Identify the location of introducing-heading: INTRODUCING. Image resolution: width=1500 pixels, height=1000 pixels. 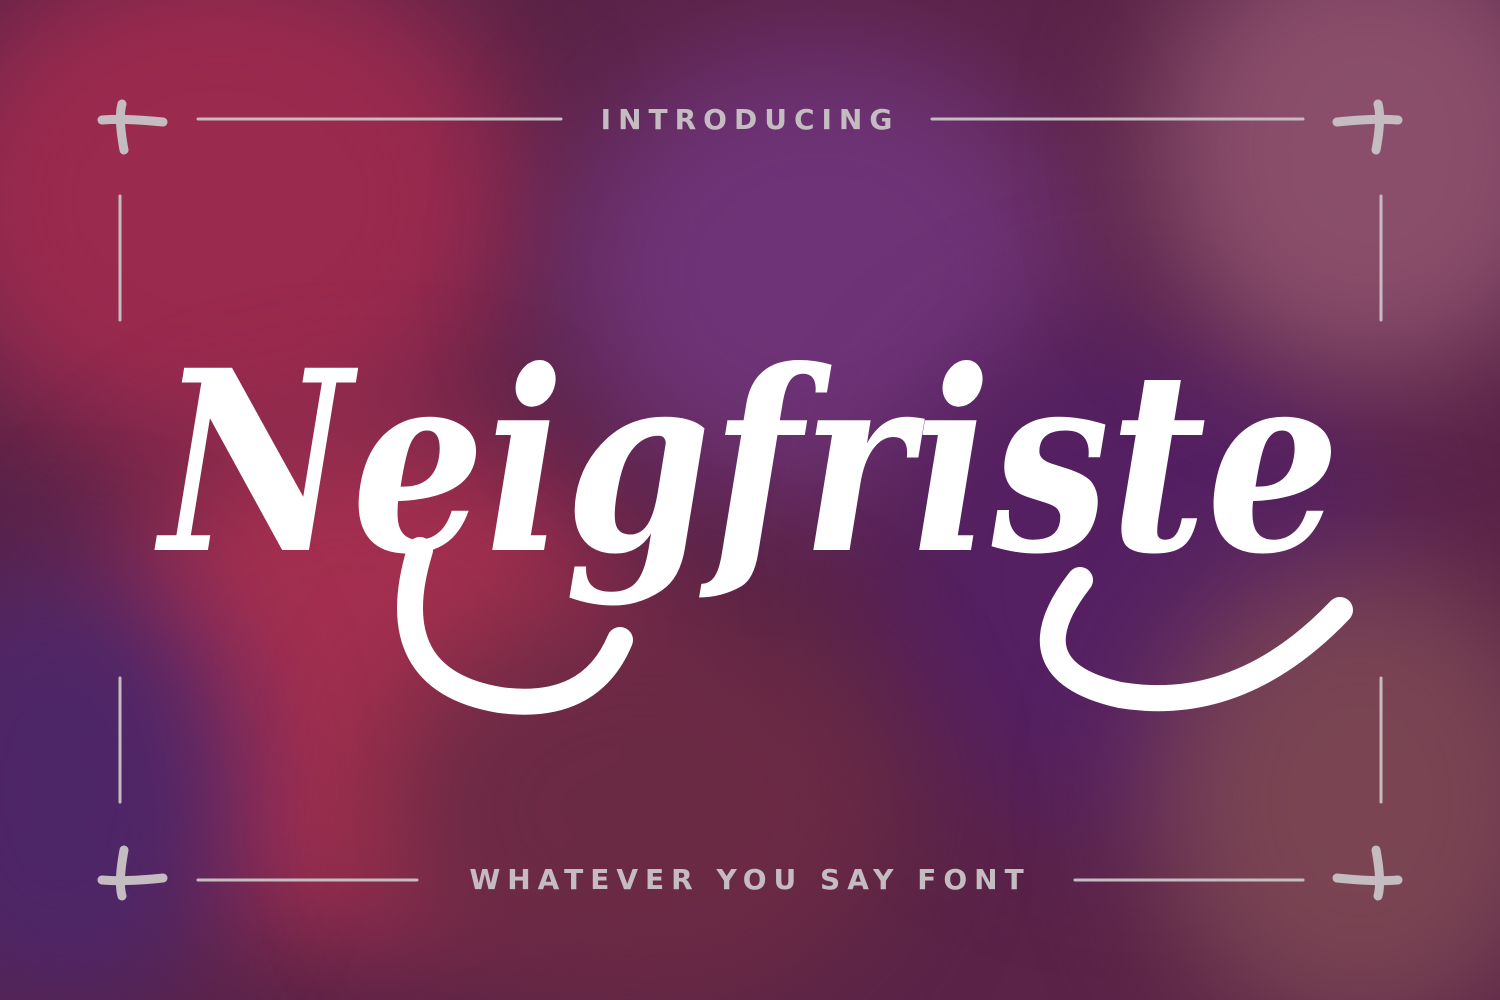
(750, 119).